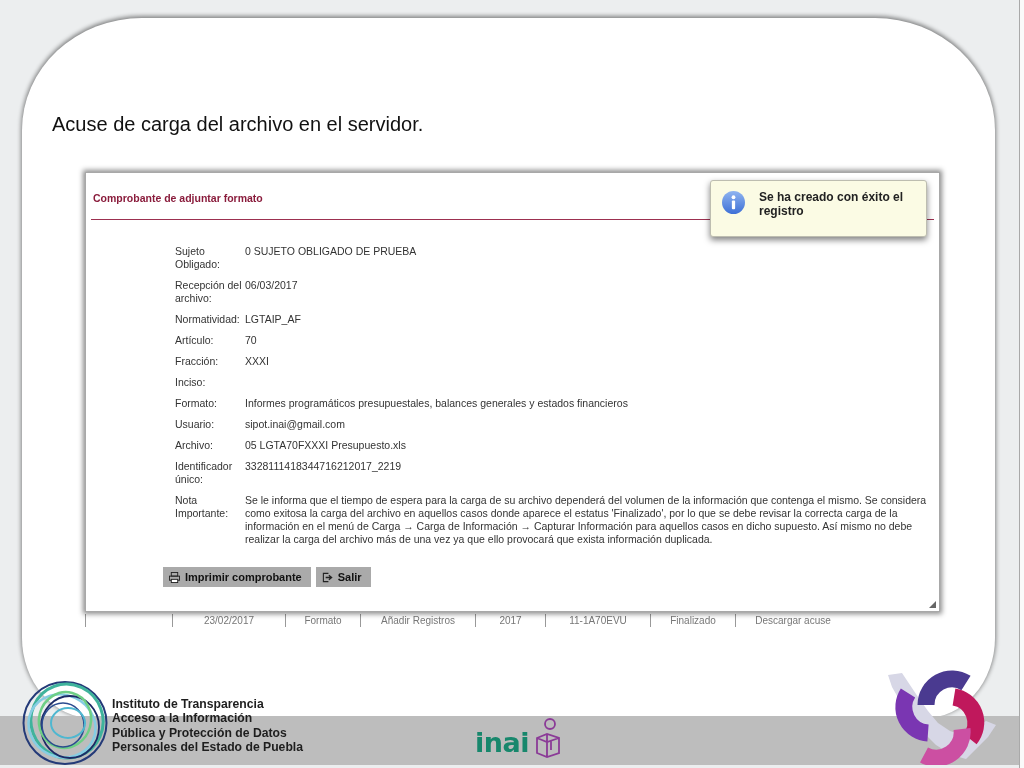 The height and width of the screenshot is (768, 1024). Describe the element at coordinates (195, 424) in the screenshot. I see `field-label: Usuario:` at that location.